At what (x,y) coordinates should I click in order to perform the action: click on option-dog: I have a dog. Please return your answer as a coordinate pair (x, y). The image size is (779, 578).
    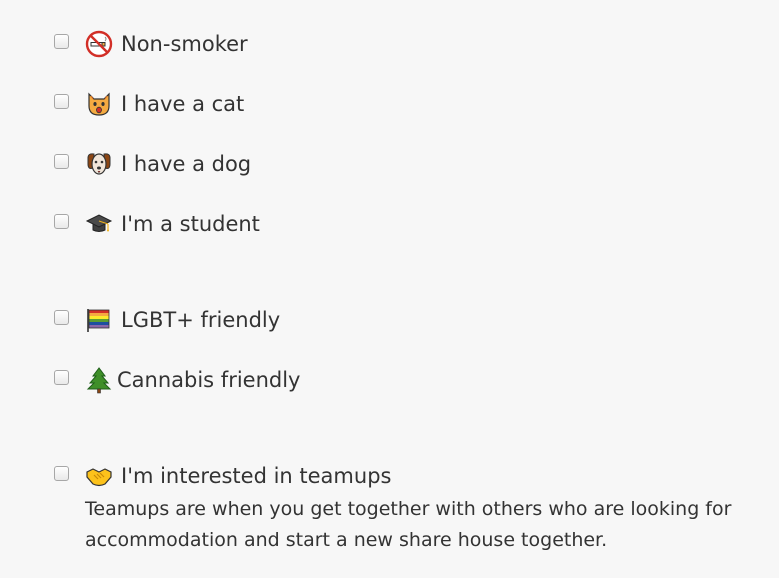
    Looking at the image, I should click on (152, 164).